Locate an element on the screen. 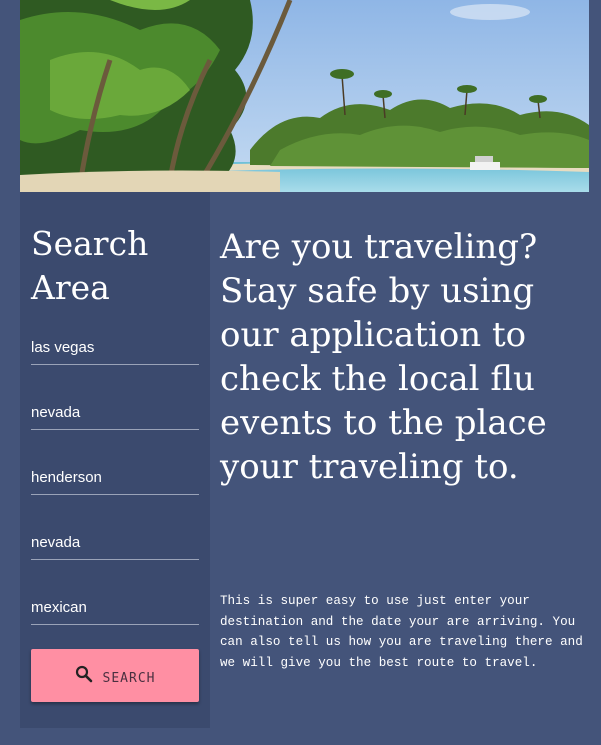 The image size is (601, 745). search-icon is located at coordinates (84, 674).